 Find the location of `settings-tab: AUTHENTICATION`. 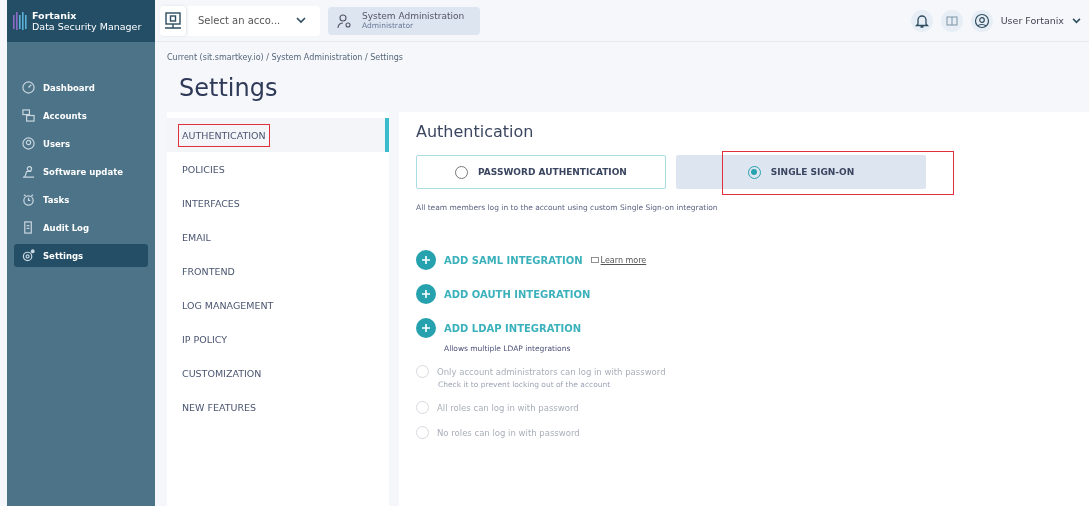

settings-tab: AUTHENTICATION is located at coordinates (278, 135).